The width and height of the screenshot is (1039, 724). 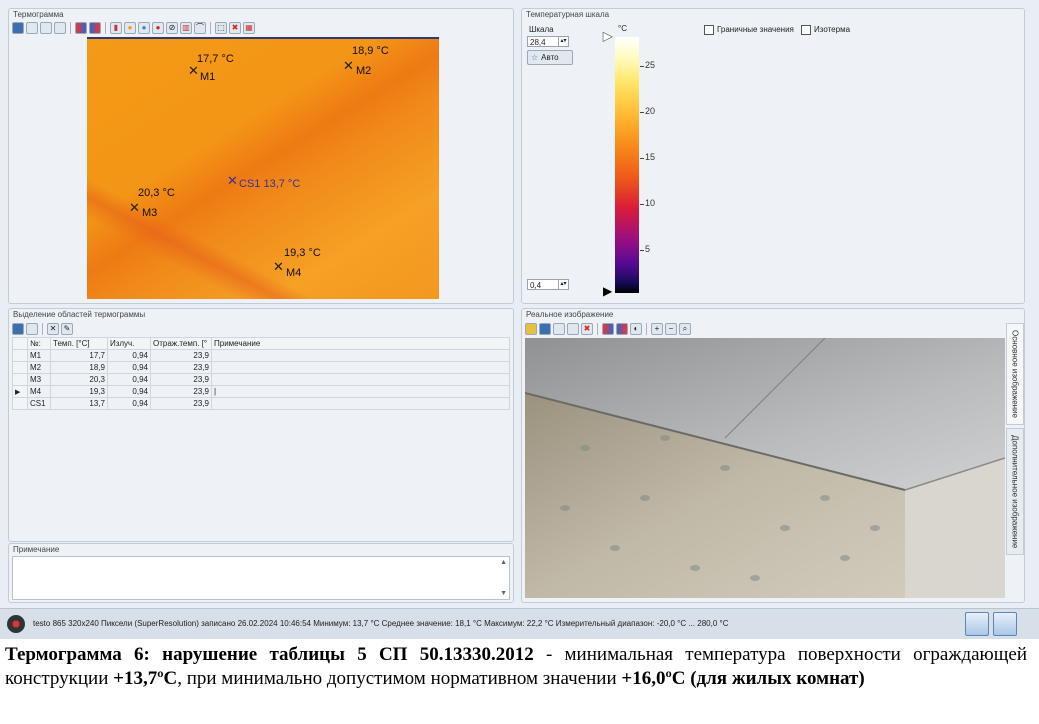 I want to click on real-image-panel-title: Реальное изображение, so click(x=570, y=314).